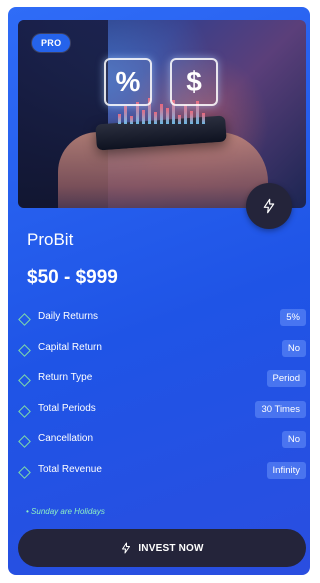 The width and height of the screenshot is (320, 583). I want to click on feature-value: 30 Times, so click(280, 409).